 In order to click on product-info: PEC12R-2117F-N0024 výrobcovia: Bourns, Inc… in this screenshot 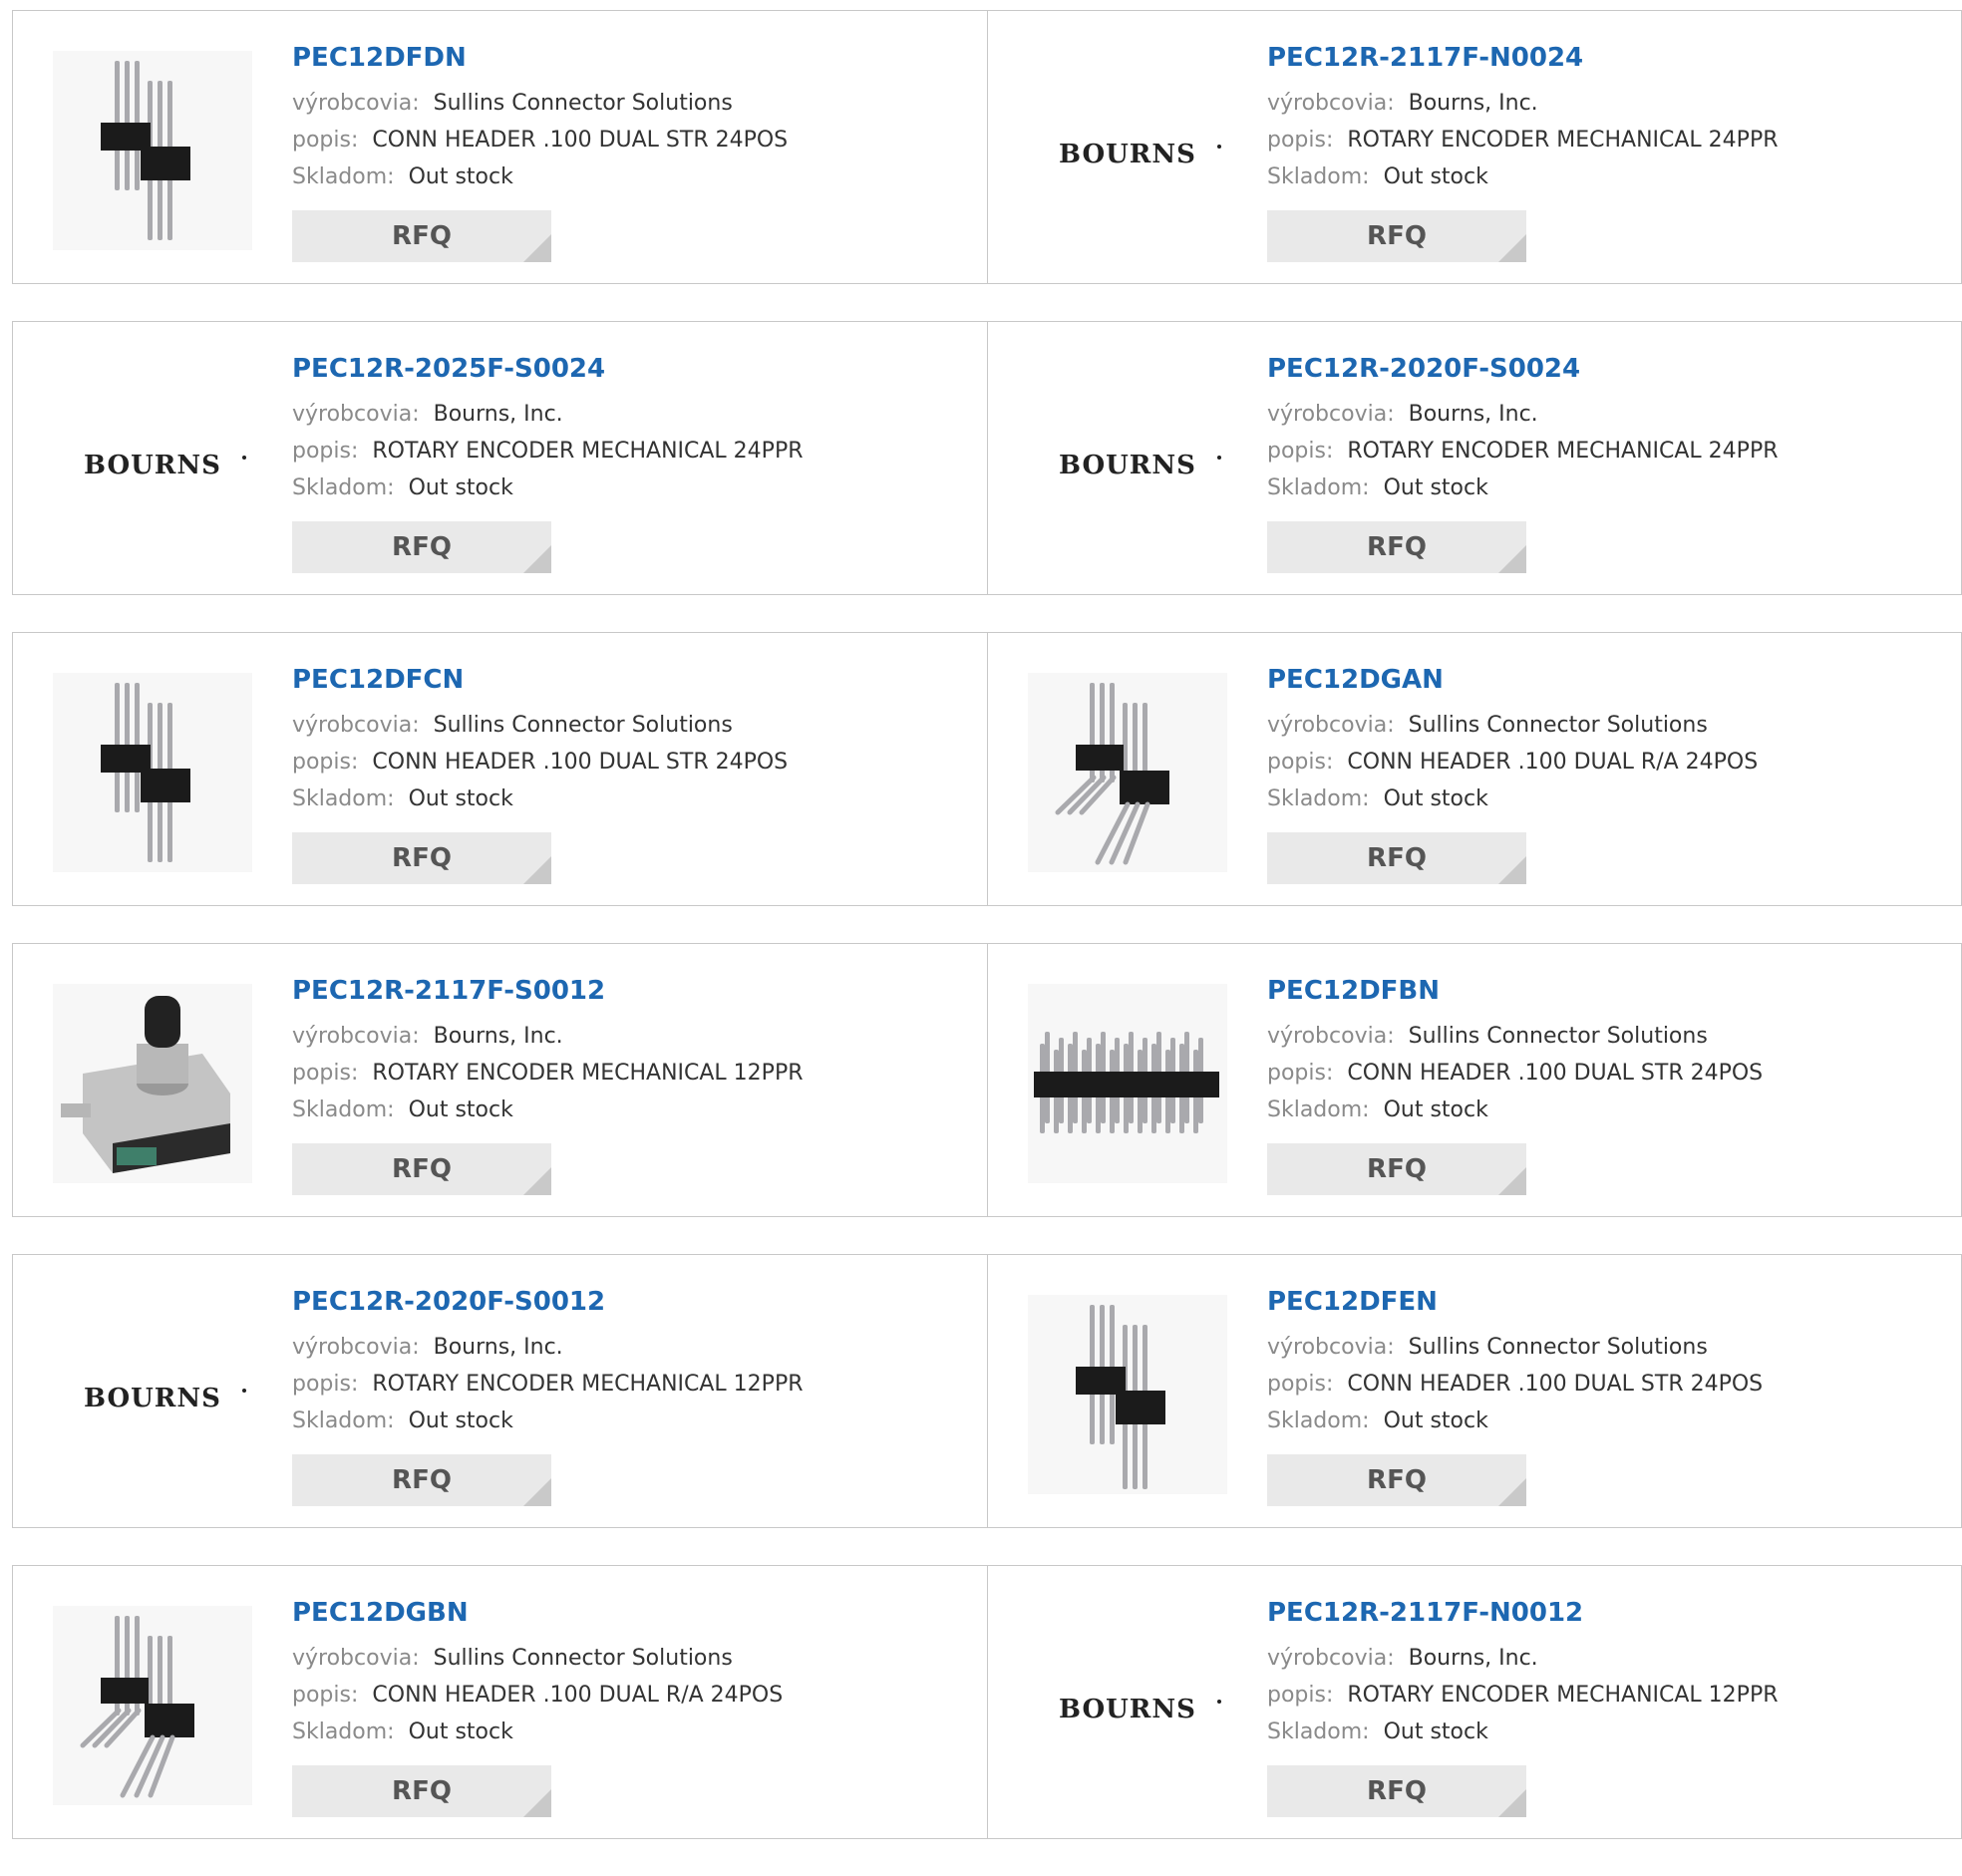, I will do `click(1604, 119)`.